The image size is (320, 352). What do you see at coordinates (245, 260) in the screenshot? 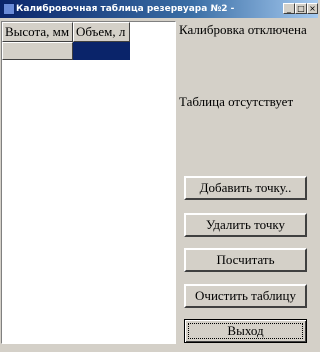
I see `calculate-button: Посчитать` at bounding box center [245, 260].